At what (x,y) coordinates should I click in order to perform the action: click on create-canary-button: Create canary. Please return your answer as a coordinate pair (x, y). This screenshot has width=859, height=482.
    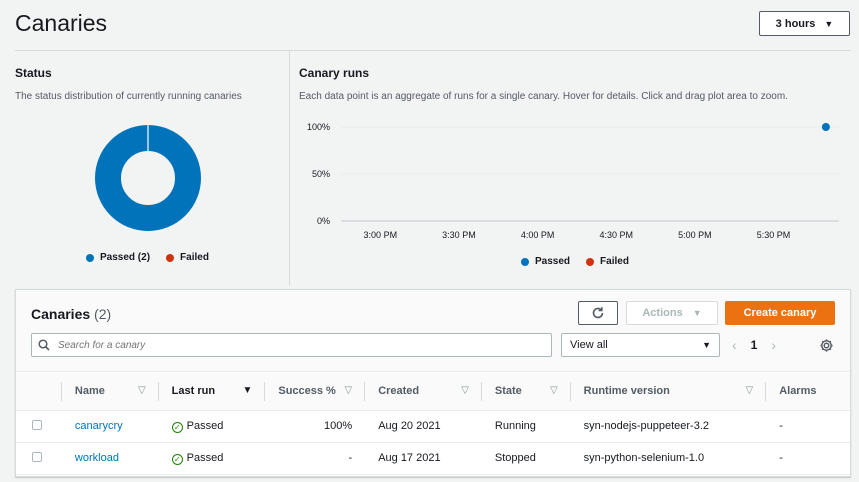
    Looking at the image, I should click on (780, 313).